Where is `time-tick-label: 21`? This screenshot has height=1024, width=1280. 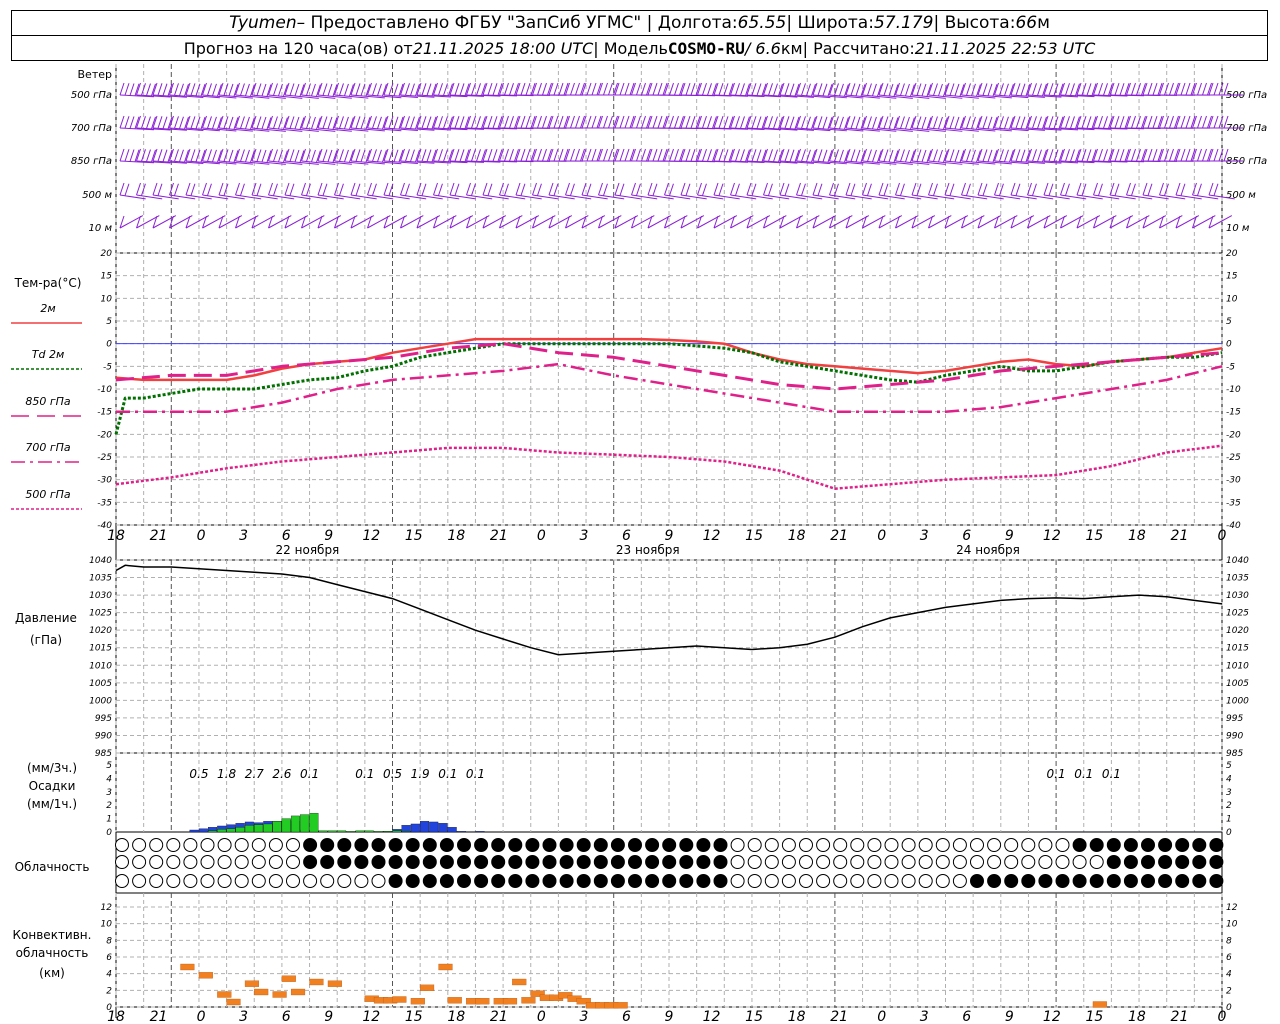 time-tick-label: 21 is located at coordinates (1180, 536).